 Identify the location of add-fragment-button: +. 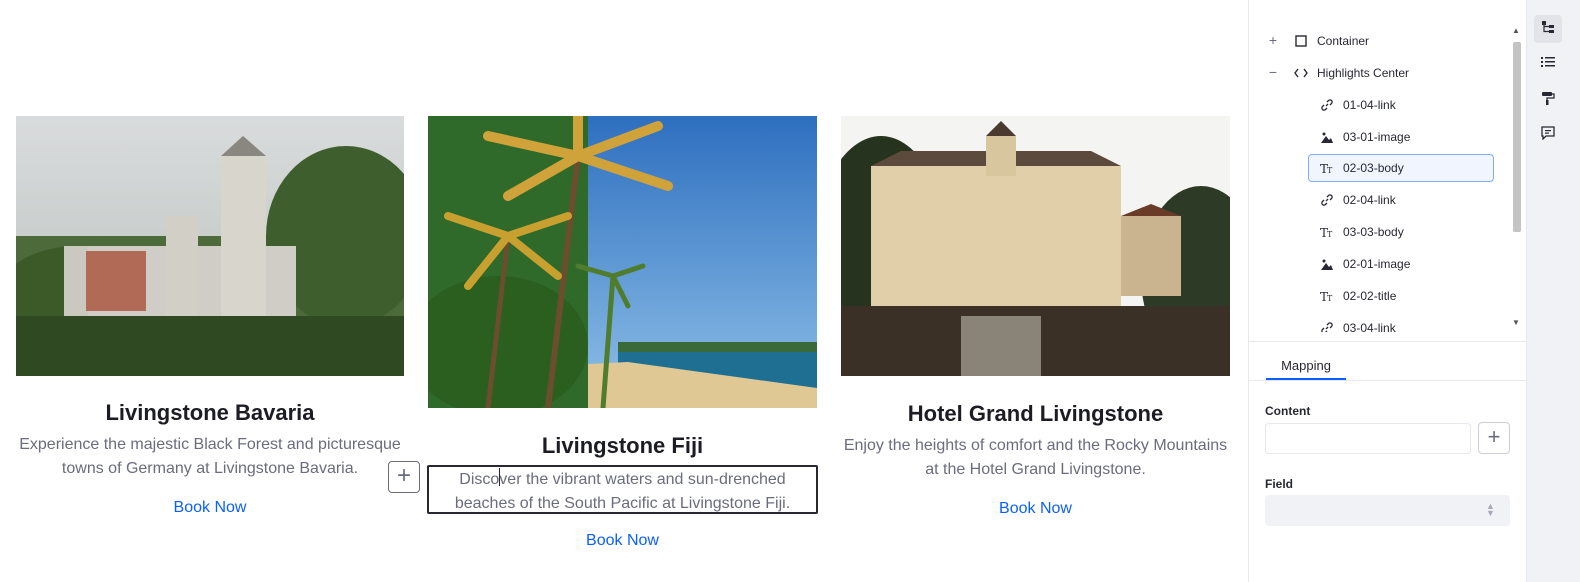
(404, 477).